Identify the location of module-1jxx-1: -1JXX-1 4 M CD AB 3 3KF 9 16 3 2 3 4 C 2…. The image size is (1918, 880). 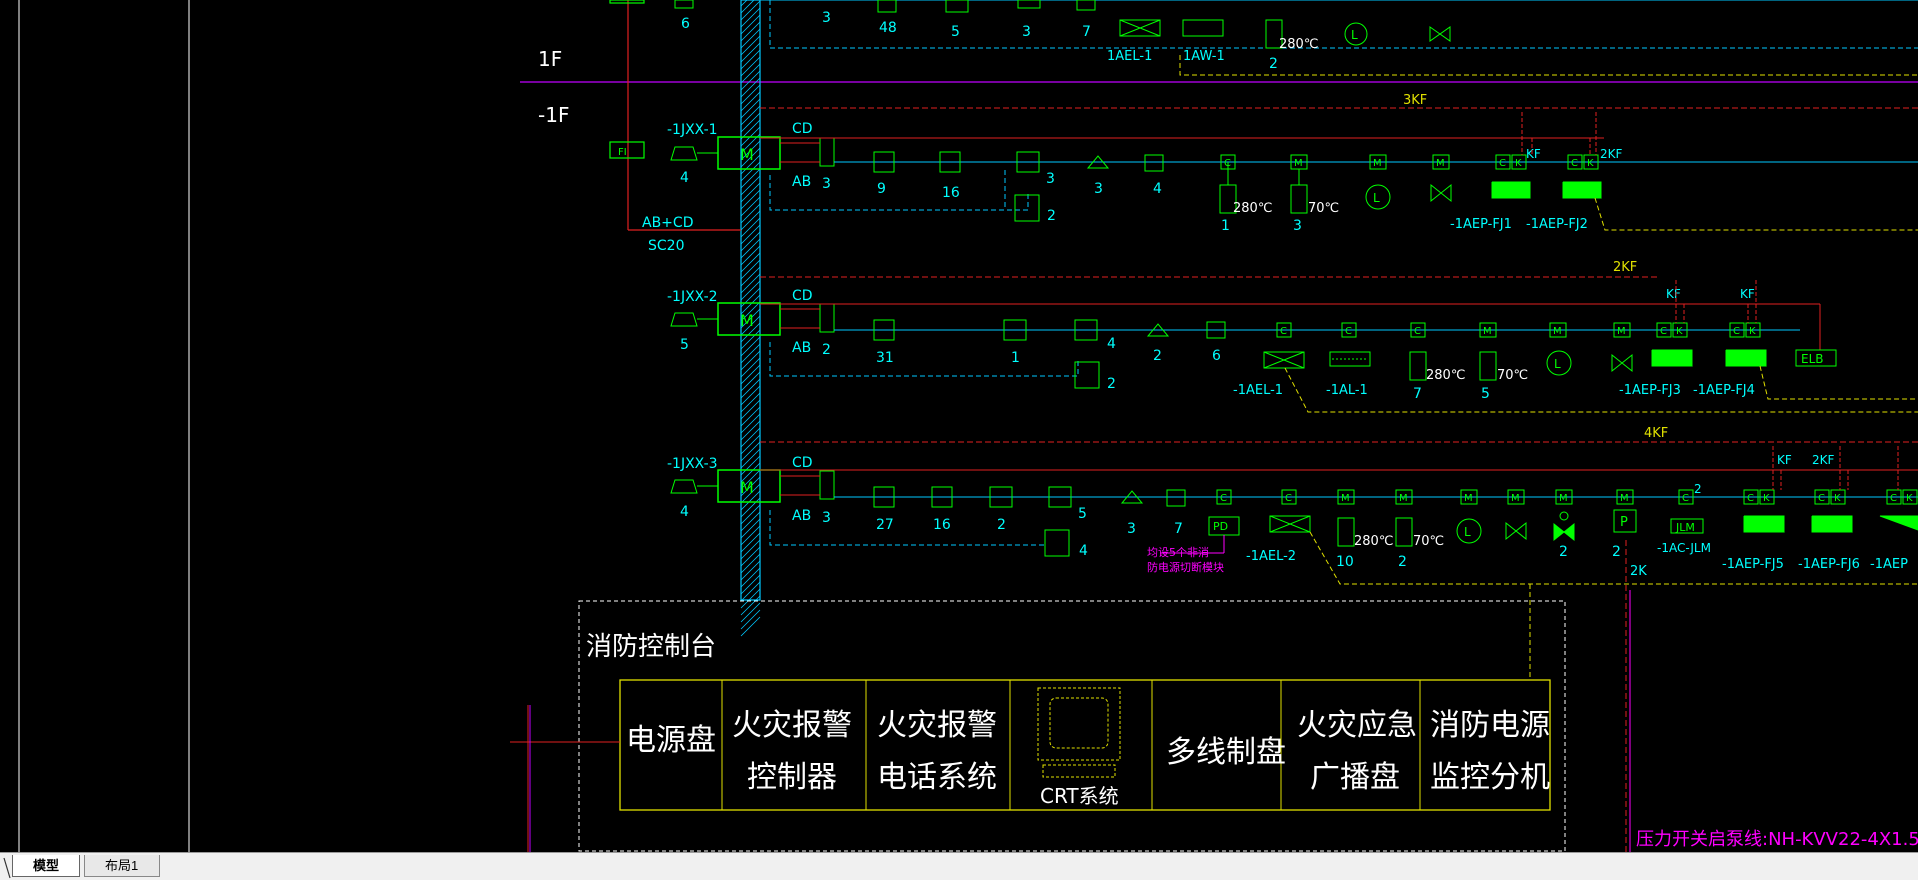
(1292, 163).